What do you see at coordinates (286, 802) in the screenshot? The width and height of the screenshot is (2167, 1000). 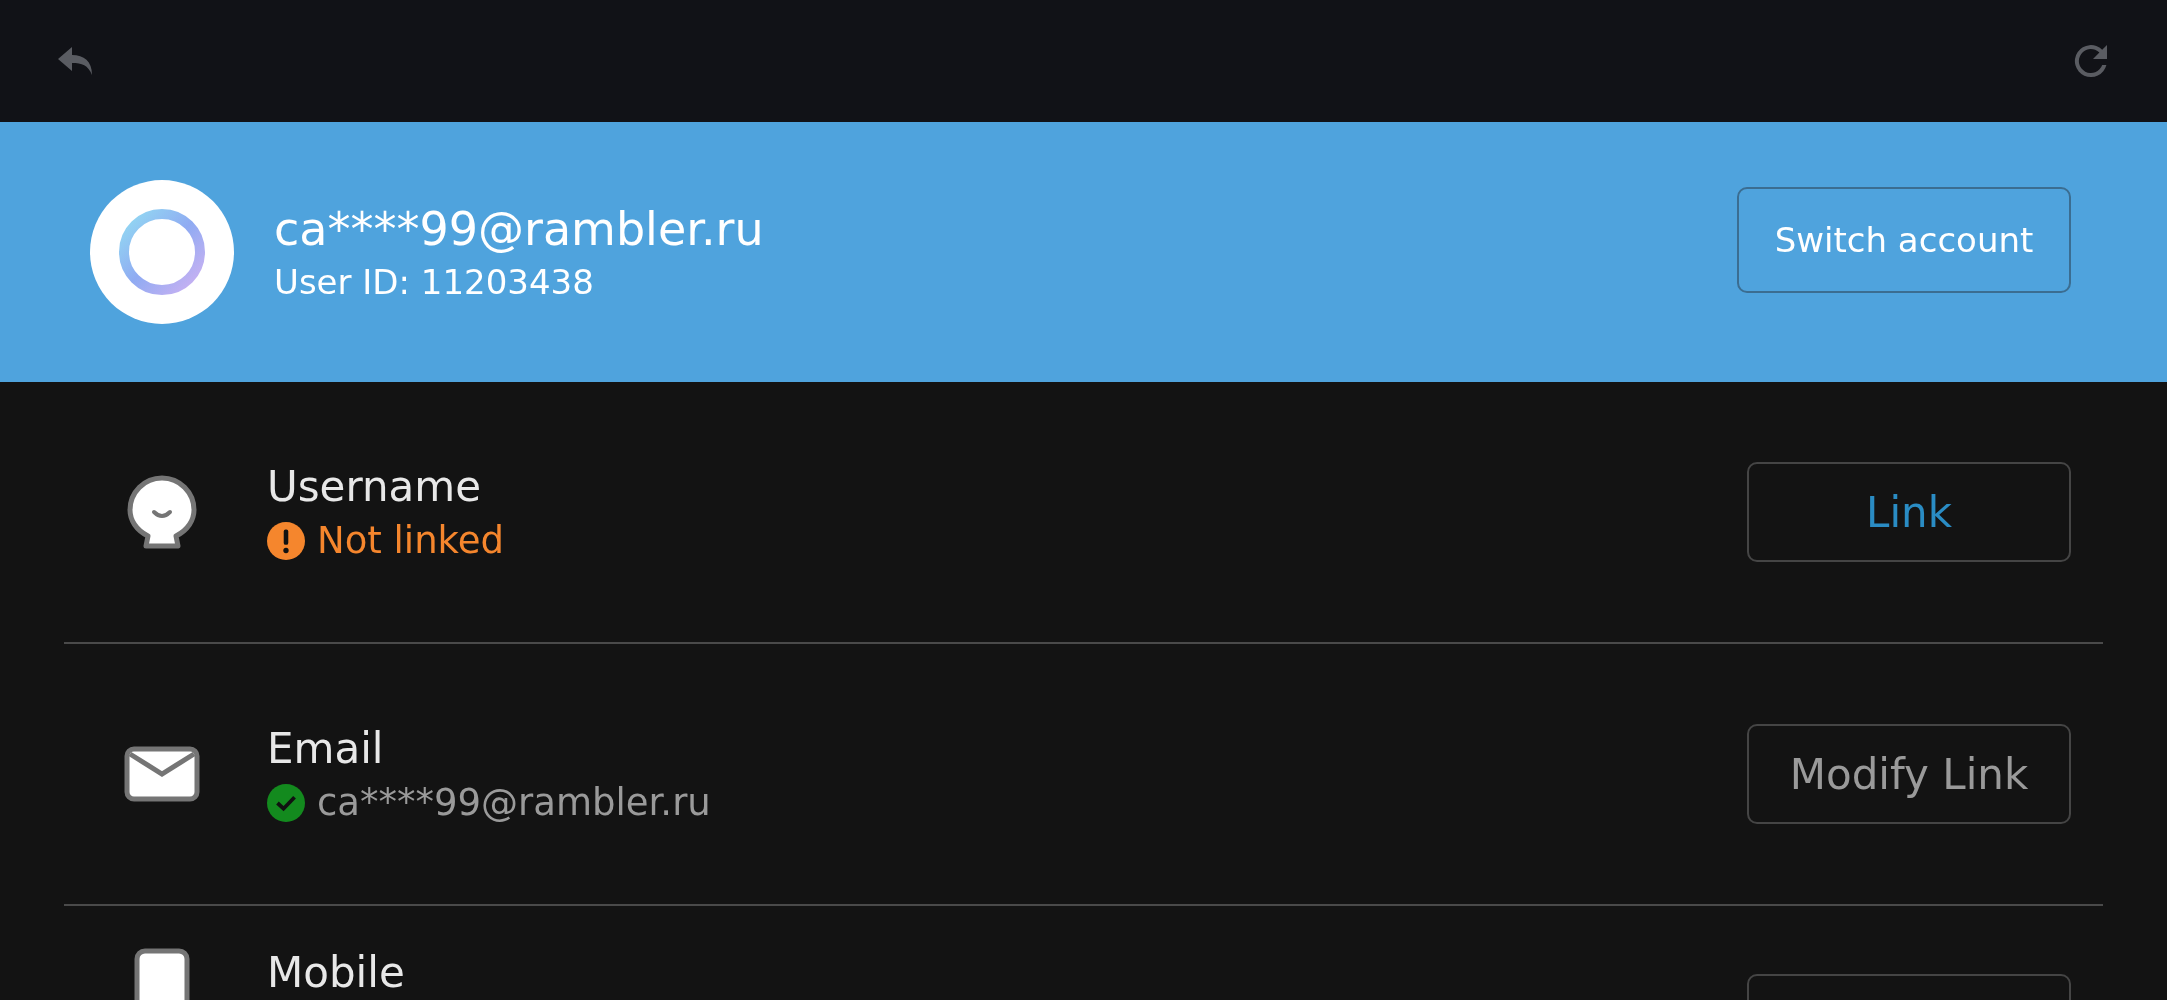 I see `check-icon` at bounding box center [286, 802].